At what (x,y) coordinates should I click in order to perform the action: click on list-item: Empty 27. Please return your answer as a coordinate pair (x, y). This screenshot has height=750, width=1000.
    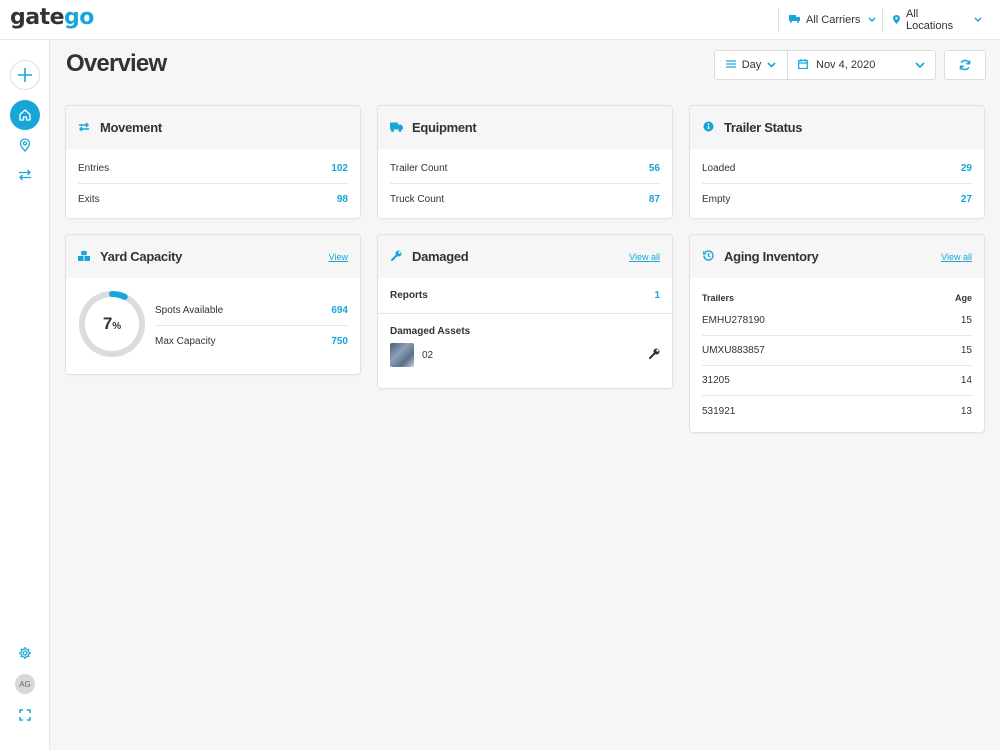
    Looking at the image, I should click on (837, 199).